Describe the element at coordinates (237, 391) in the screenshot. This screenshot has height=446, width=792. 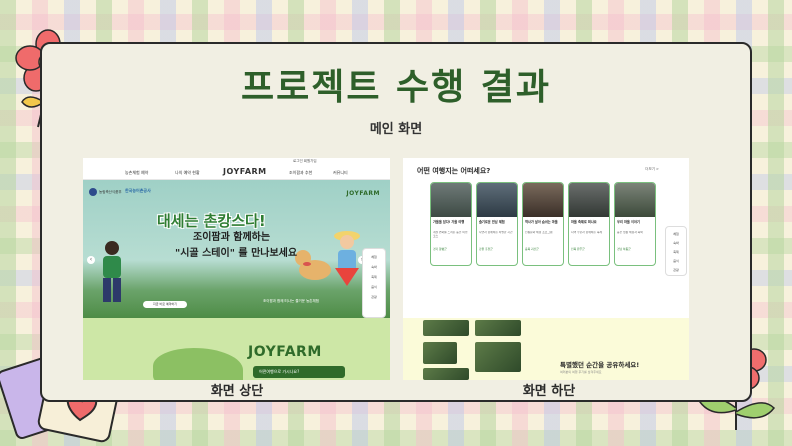
I see `caption-top: 화면 상단` at that location.